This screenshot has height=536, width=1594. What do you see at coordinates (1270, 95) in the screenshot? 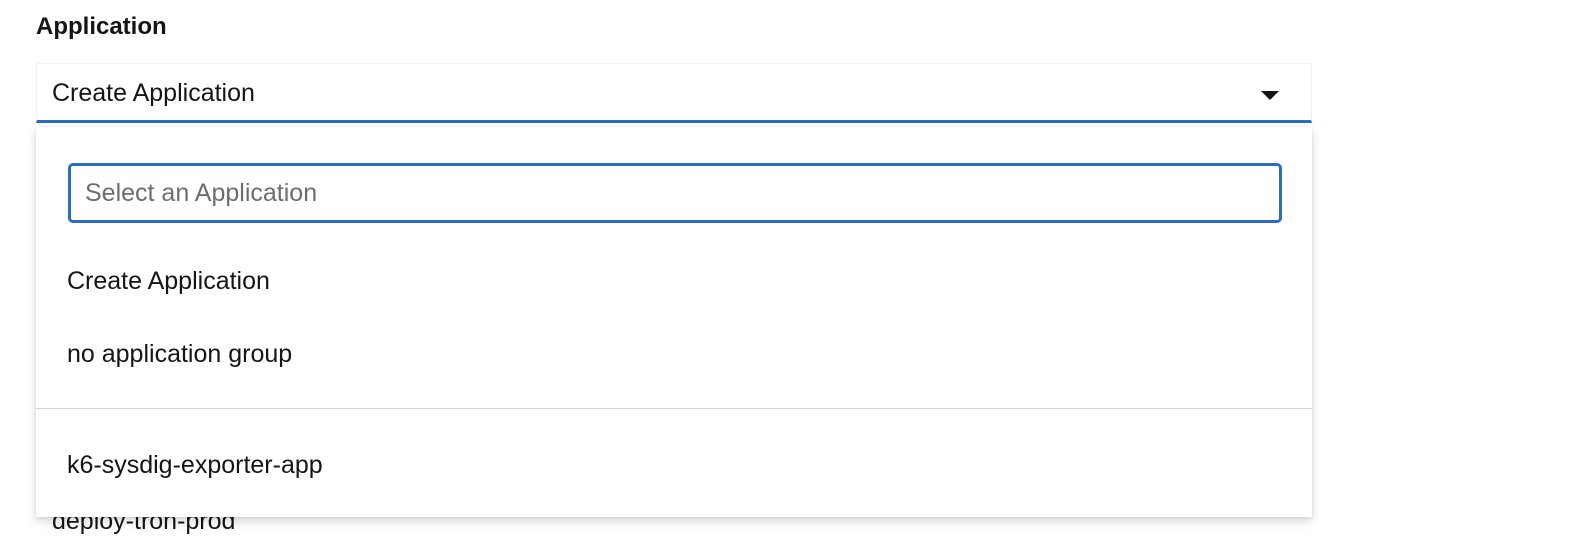
I see `caret-down-icon` at bounding box center [1270, 95].